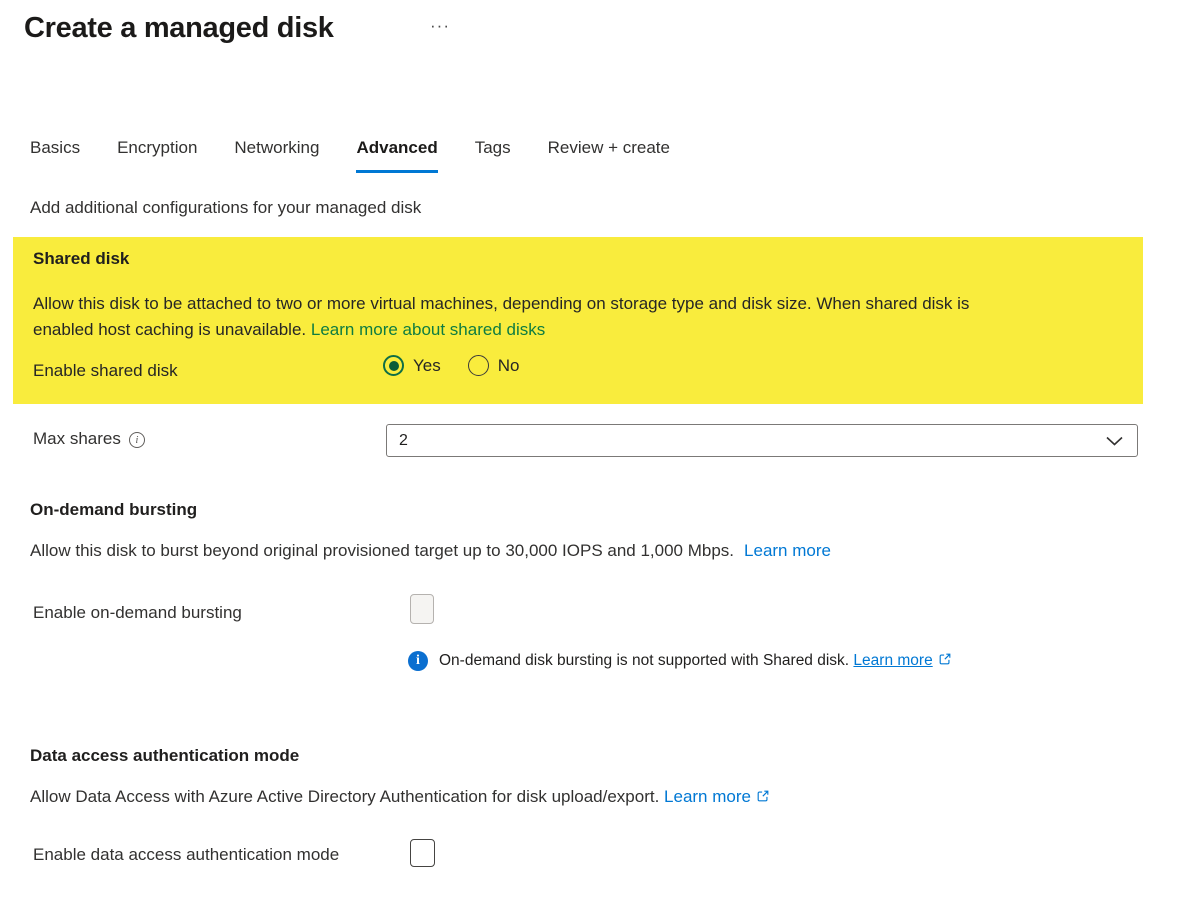 This screenshot has height=906, width=1192. What do you see at coordinates (493, 155) in the screenshot?
I see `tab-tags: Tags` at bounding box center [493, 155].